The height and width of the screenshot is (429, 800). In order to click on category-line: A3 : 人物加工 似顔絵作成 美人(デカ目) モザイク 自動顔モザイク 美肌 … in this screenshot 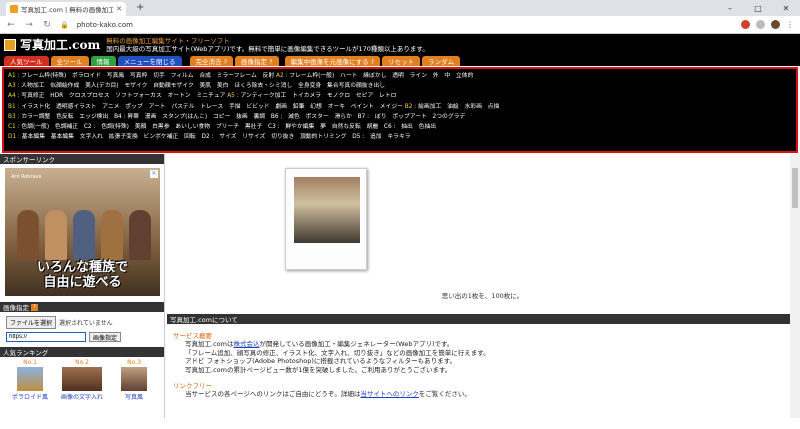, I will do `click(400, 86)`.